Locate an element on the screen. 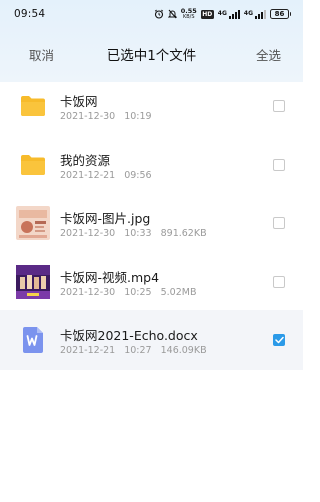 Image resolution: width=320 pixels, height=502 pixels. video-thumbnail-icon is located at coordinates (33, 281).